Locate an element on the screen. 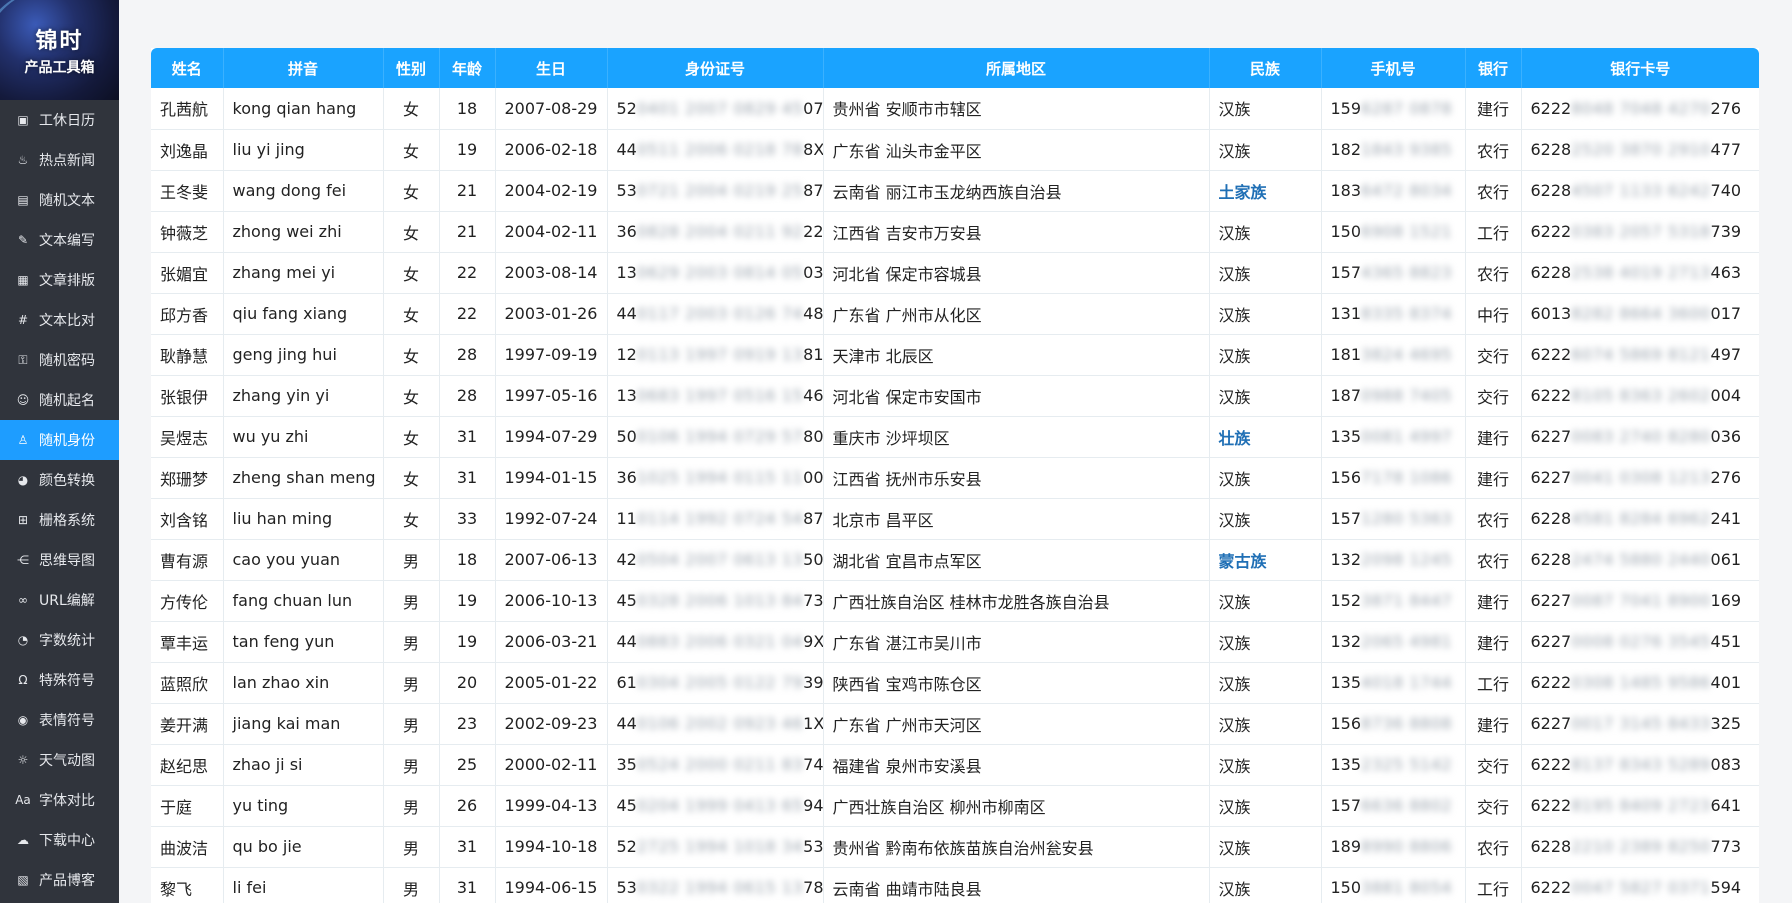  card-masked: 2210 2389 8250 is located at coordinates (1641, 846).